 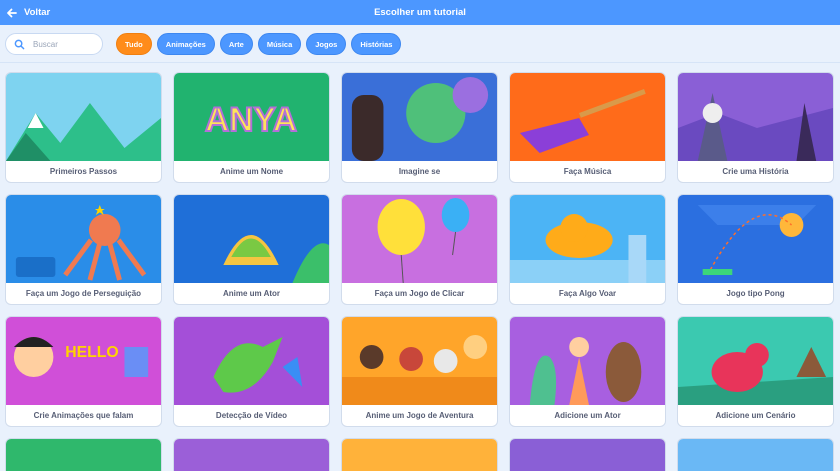 What do you see at coordinates (83, 171) in the screenshot?
I see `tutorial-title: Primeiros Passos` at bounding box center [83, 171].